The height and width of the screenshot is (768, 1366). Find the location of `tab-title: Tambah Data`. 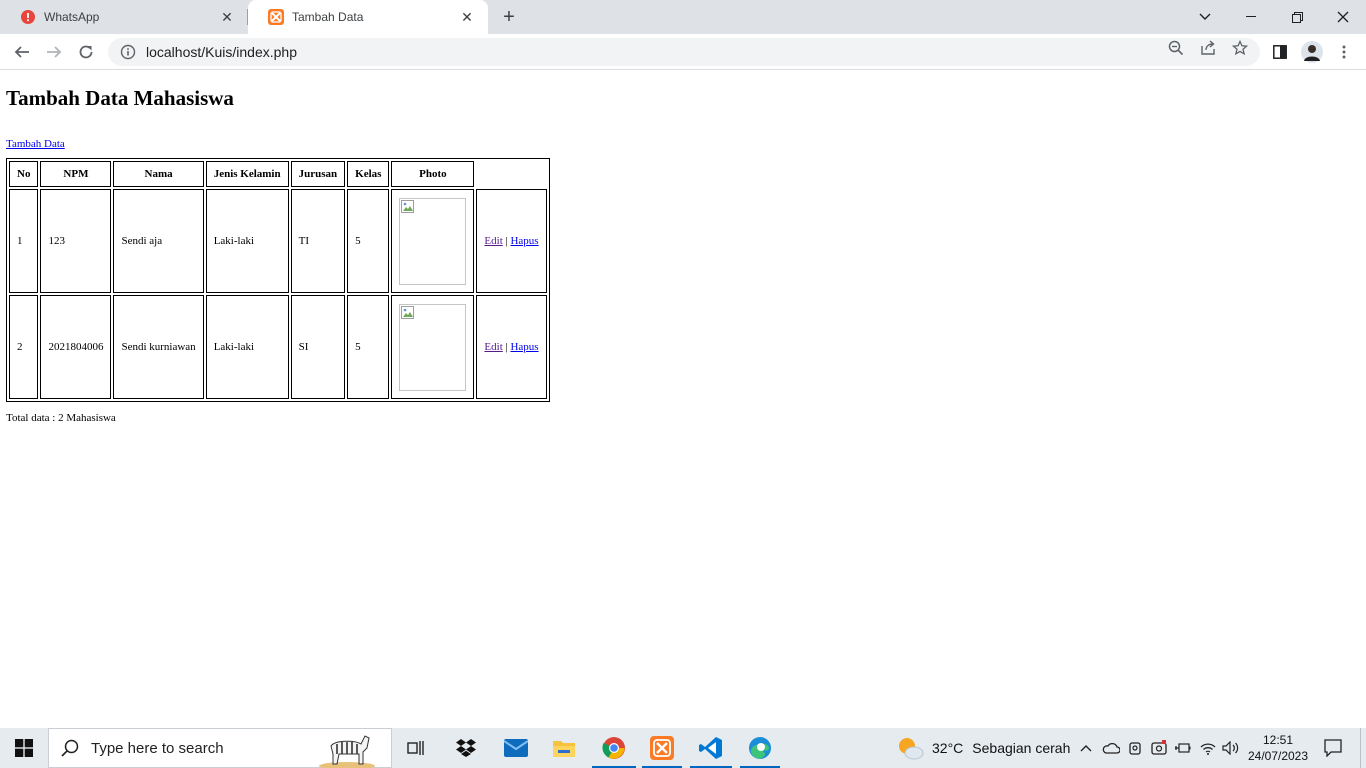

tab-title: Tambah Data is located at coordinates (328, 17).